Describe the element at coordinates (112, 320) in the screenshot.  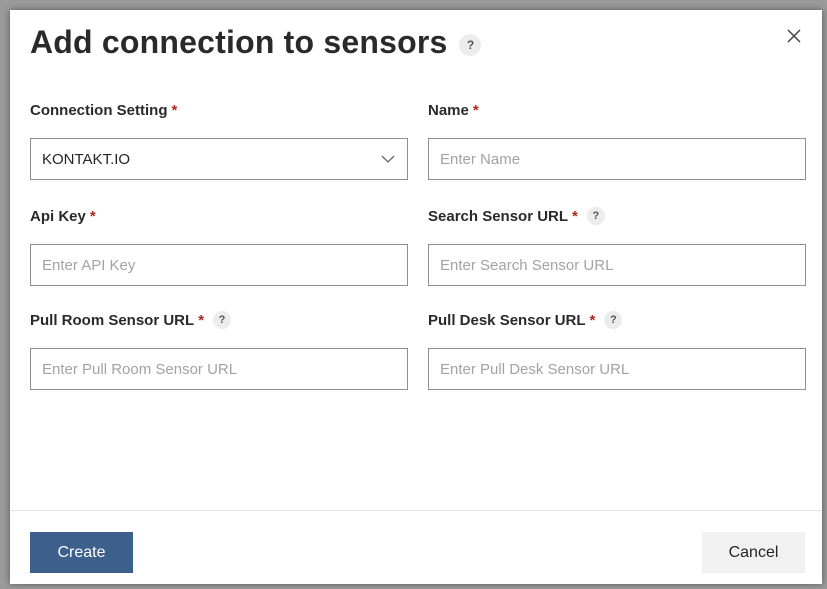
I see `pull-room-sensor-url-label: Pull Room Sensor URL` at that location.